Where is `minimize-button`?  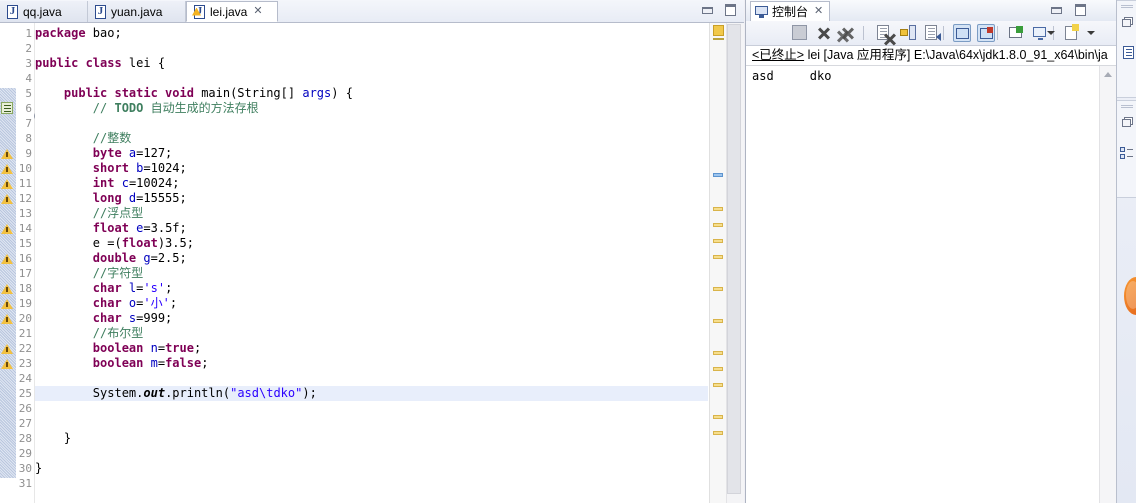
minimize-button is located at coordinates (707, 10).